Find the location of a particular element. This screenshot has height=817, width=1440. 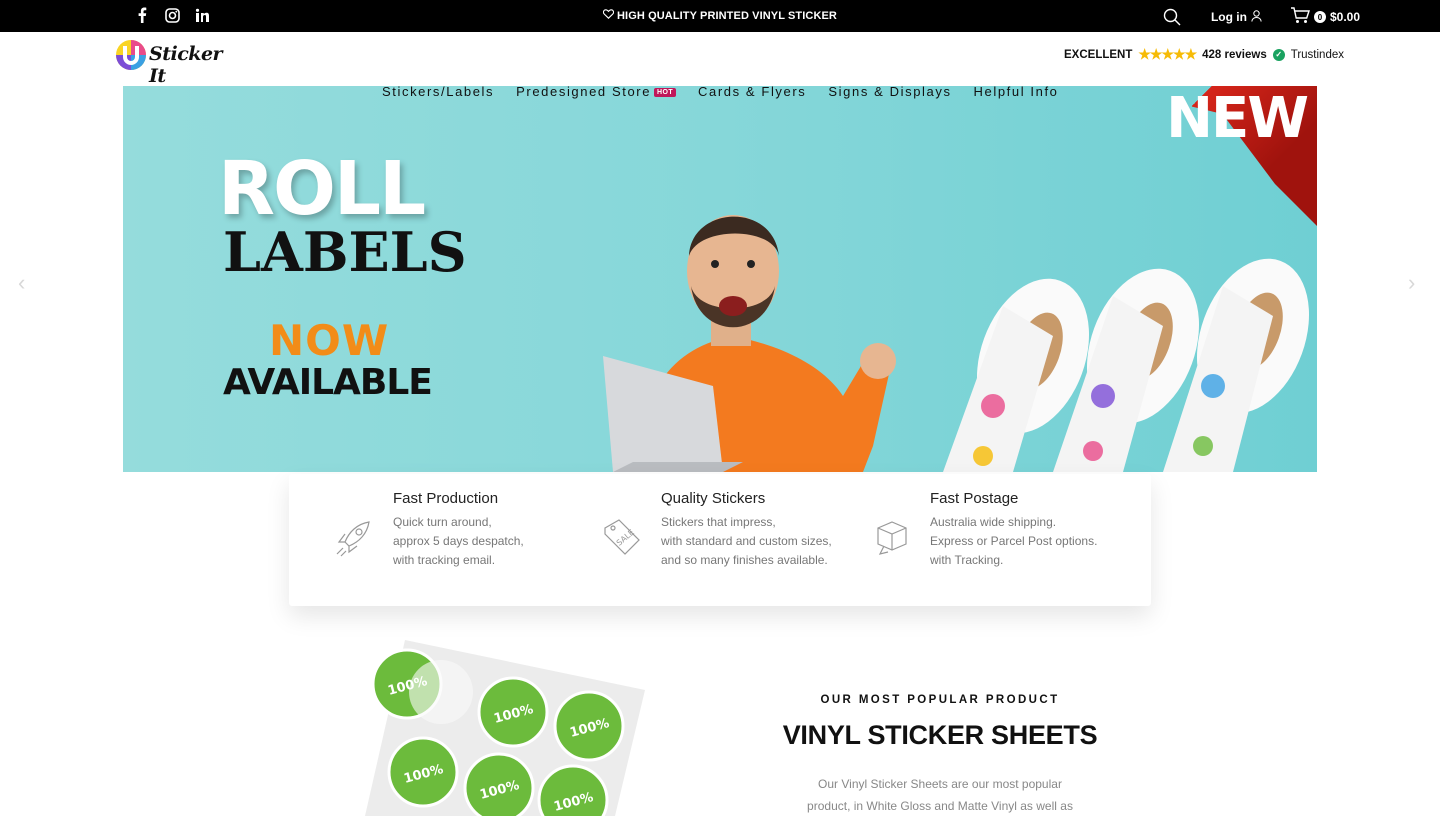

top-actions: Log in 0 $0.00 is located at coordinates (1261, 17).